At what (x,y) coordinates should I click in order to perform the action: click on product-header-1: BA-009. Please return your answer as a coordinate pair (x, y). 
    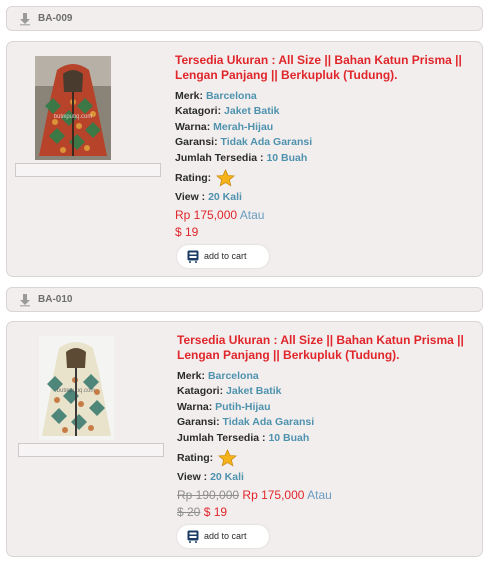
    Looking at the image, I should click on (244, 18).